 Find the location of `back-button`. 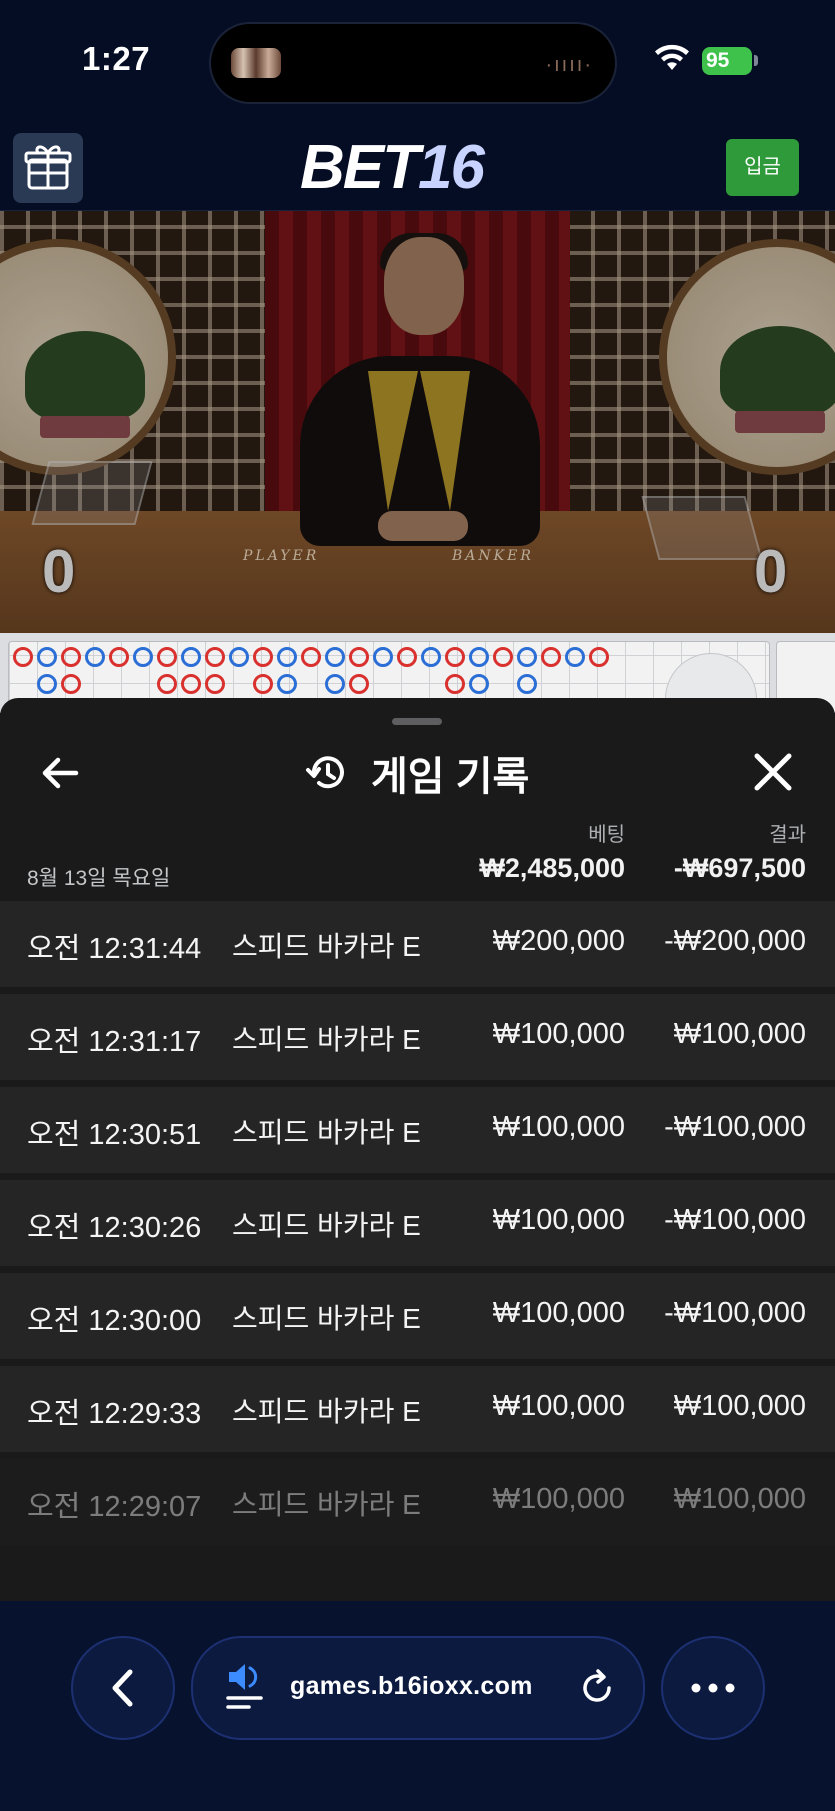

back-button is located at coordinates (61, 773).